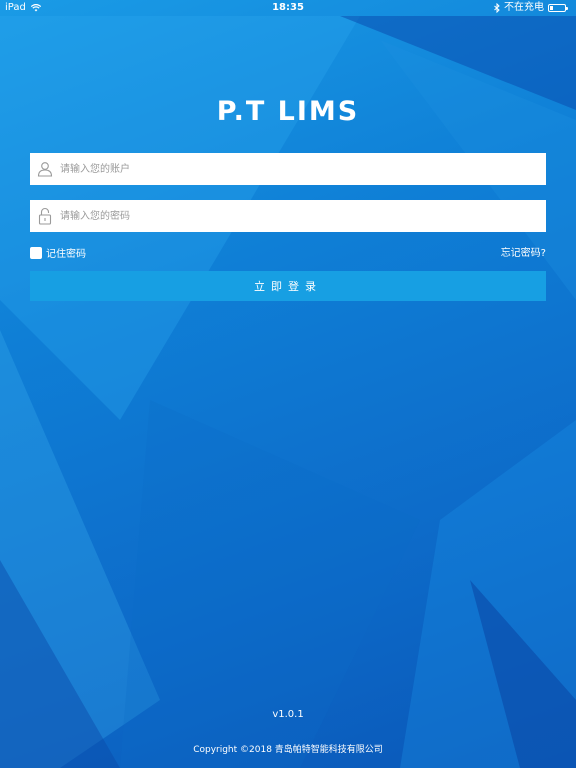  I want to click on copyright-text: Copyright ©2018 青岛帕特智能科技有限公司, so click(288, 750).